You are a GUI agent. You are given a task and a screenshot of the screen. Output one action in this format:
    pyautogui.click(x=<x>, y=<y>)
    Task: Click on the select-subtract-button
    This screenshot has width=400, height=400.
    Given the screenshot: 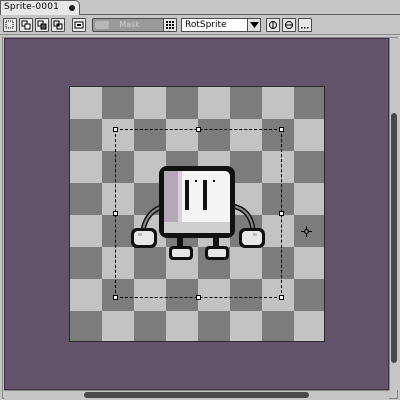 What is the action you would take?
    pyautogui.click(x=42, y=25)
    